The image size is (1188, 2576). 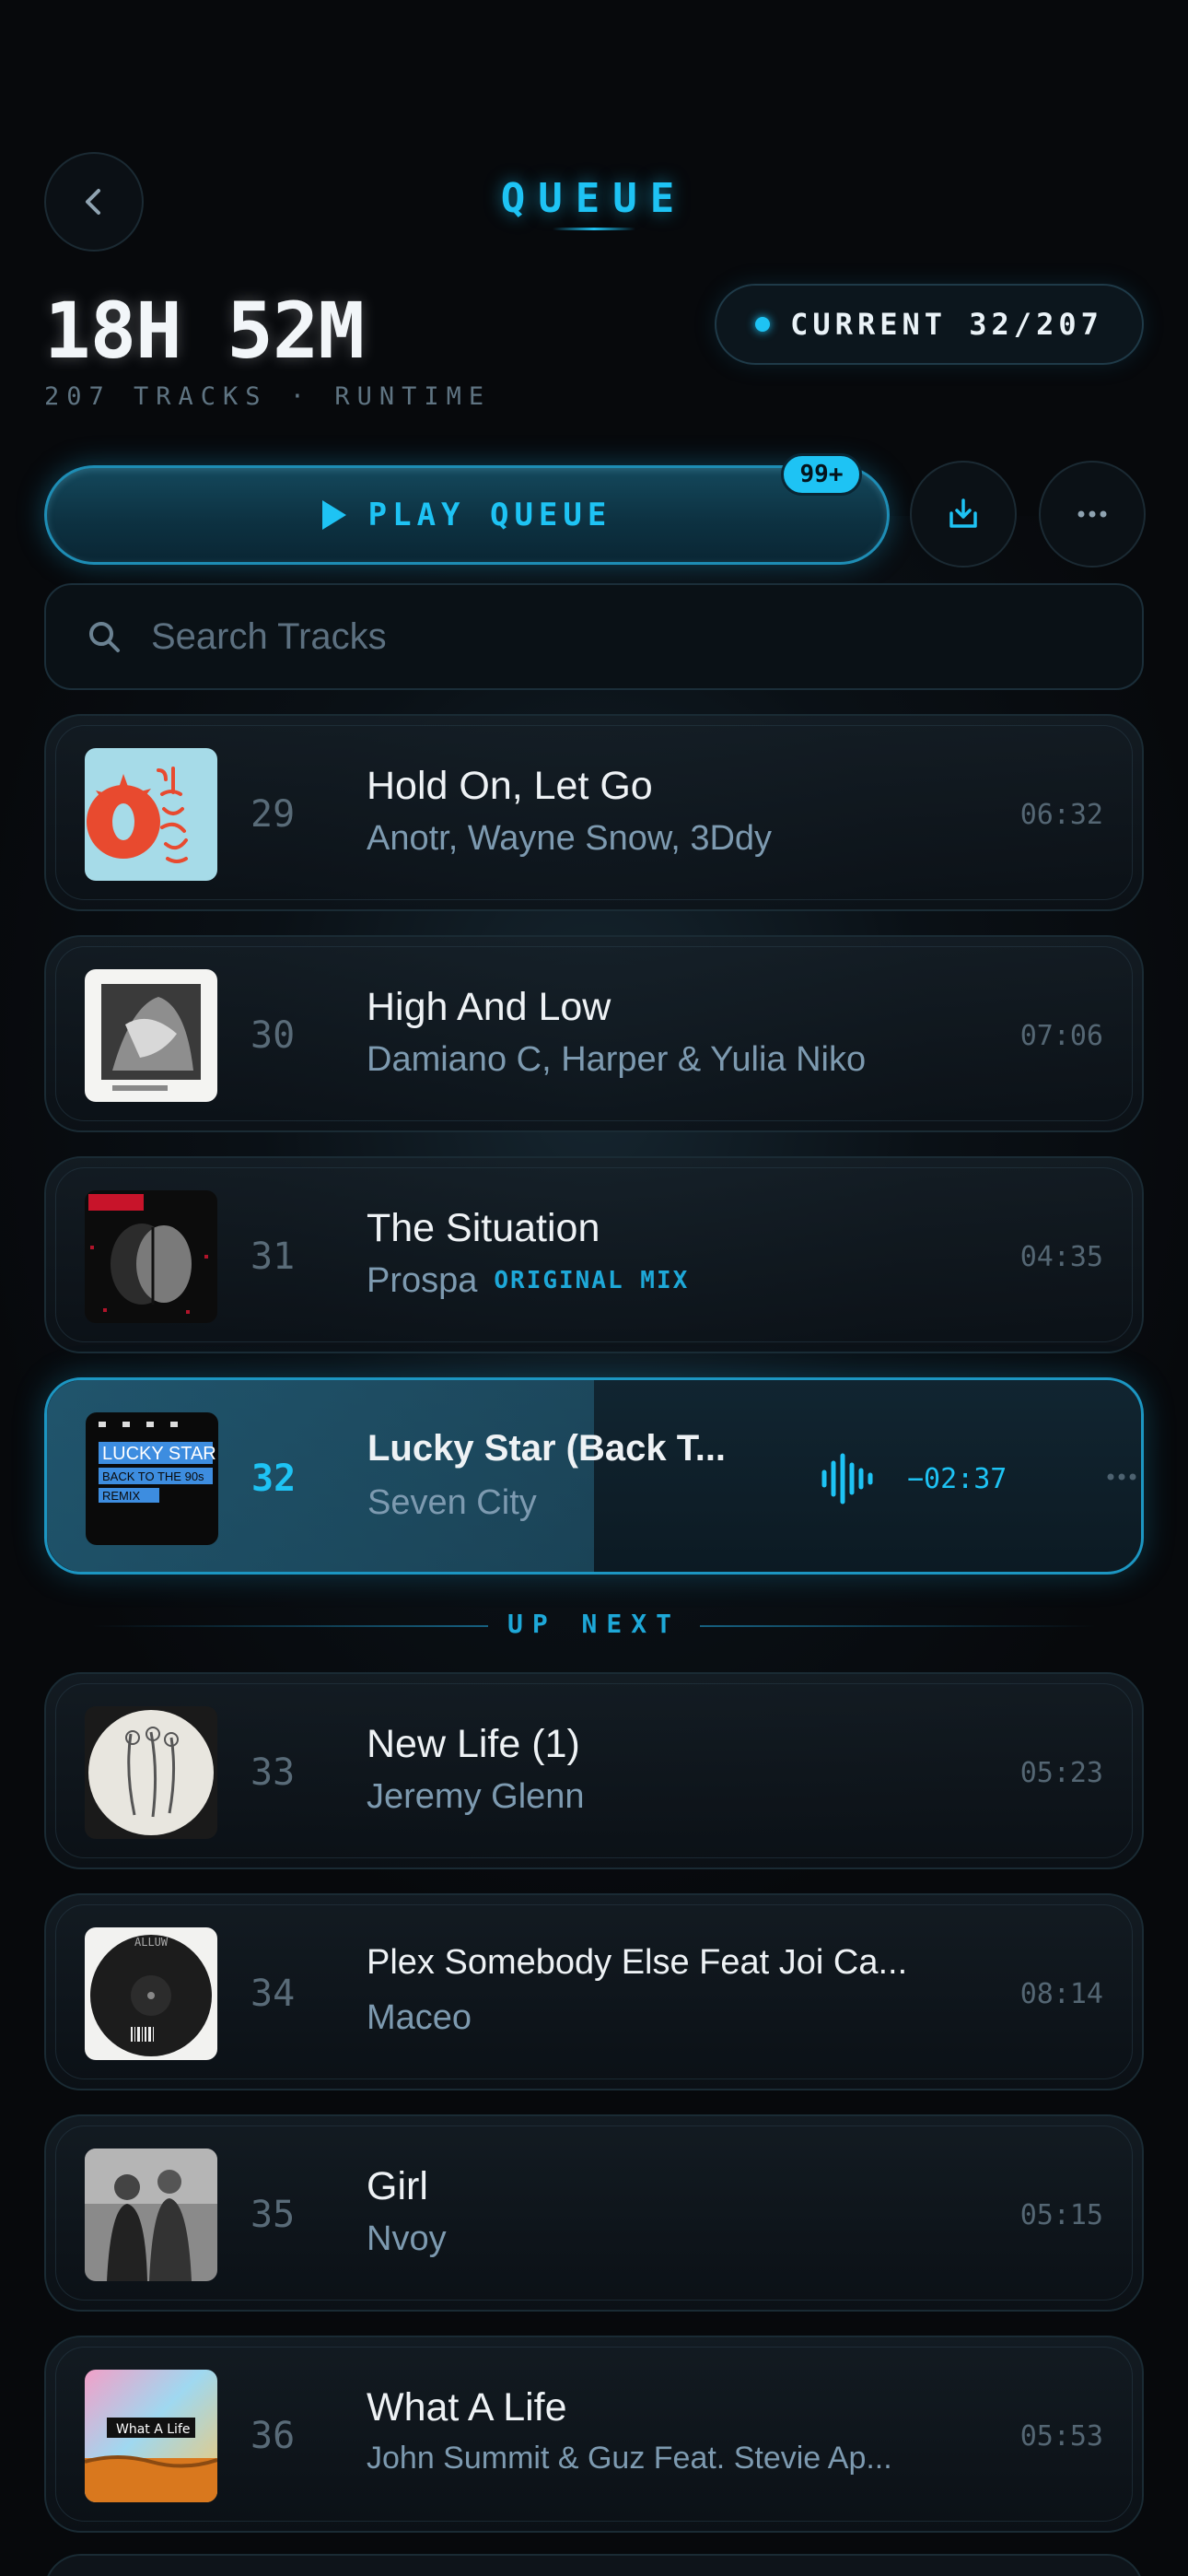 I want to click on title-underline, so click(x=594, y=229).